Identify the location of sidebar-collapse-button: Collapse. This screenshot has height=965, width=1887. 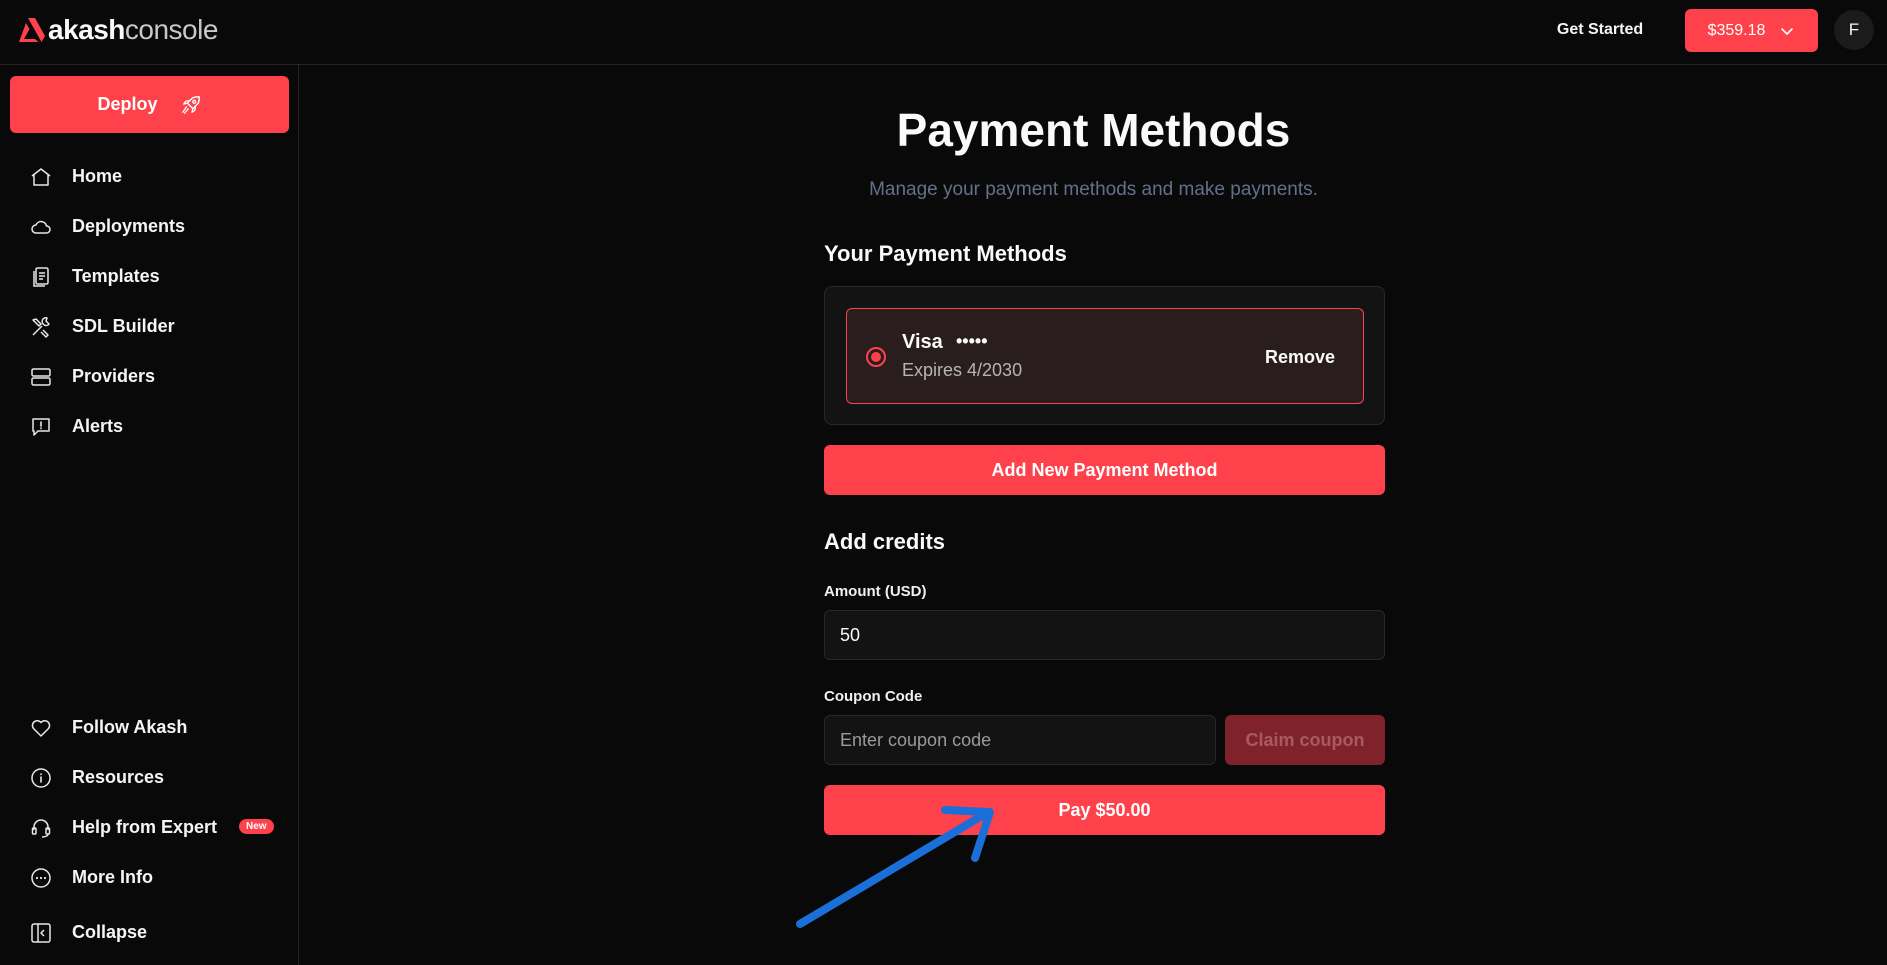
(149, 932).